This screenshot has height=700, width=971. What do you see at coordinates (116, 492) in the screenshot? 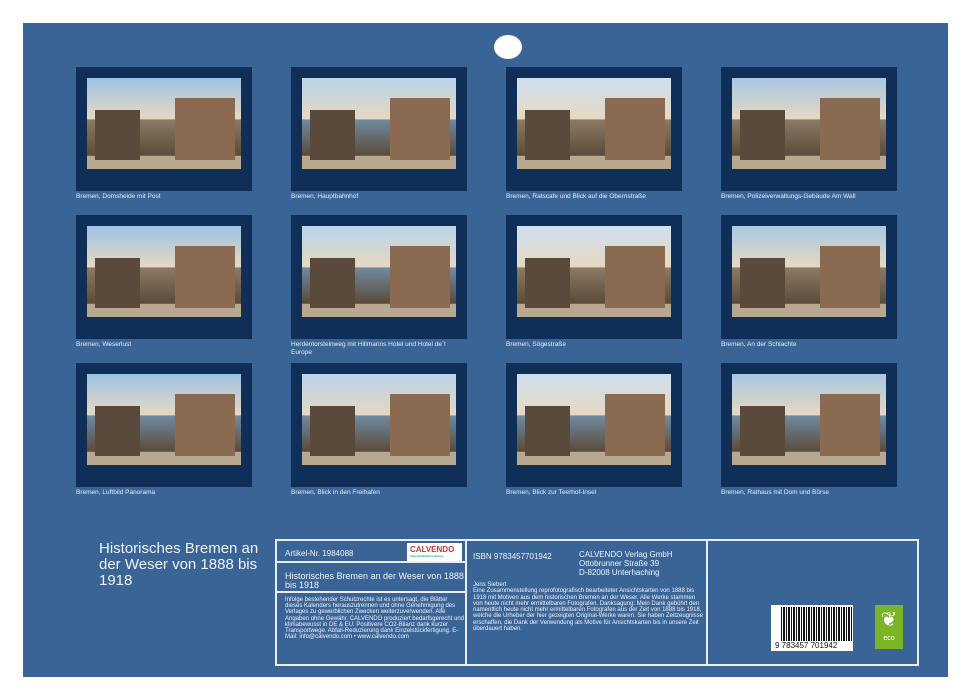
I see `image-caption: Bremen, Luftbild Panorama` at bounding box center [116, 492].